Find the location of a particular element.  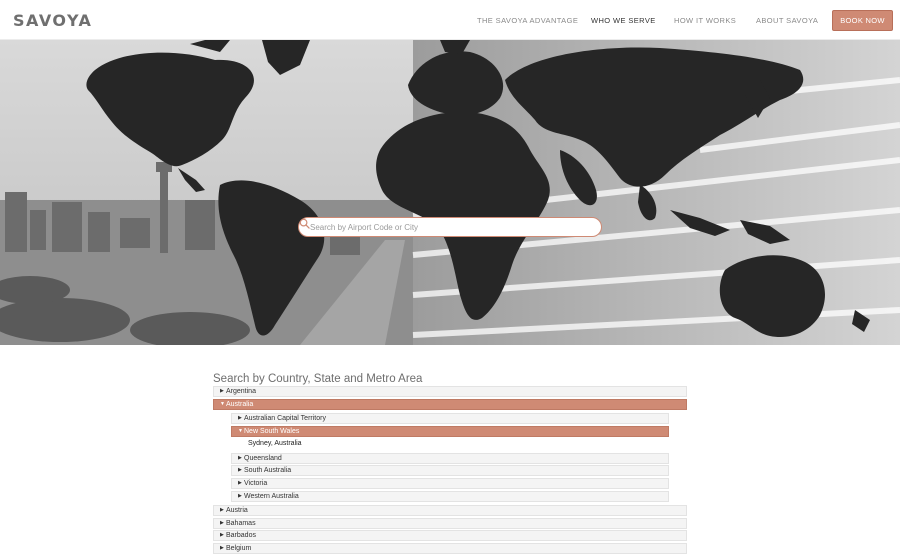

airport-search-input is located at coordinates (445, 227).